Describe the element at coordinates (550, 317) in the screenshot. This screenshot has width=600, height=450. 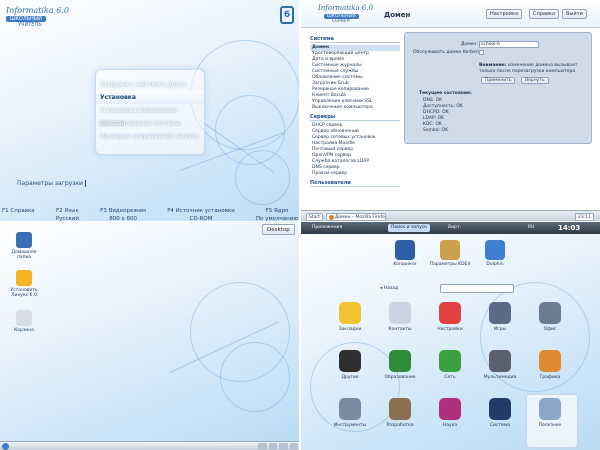
I see `category-item: Офис` at that location.